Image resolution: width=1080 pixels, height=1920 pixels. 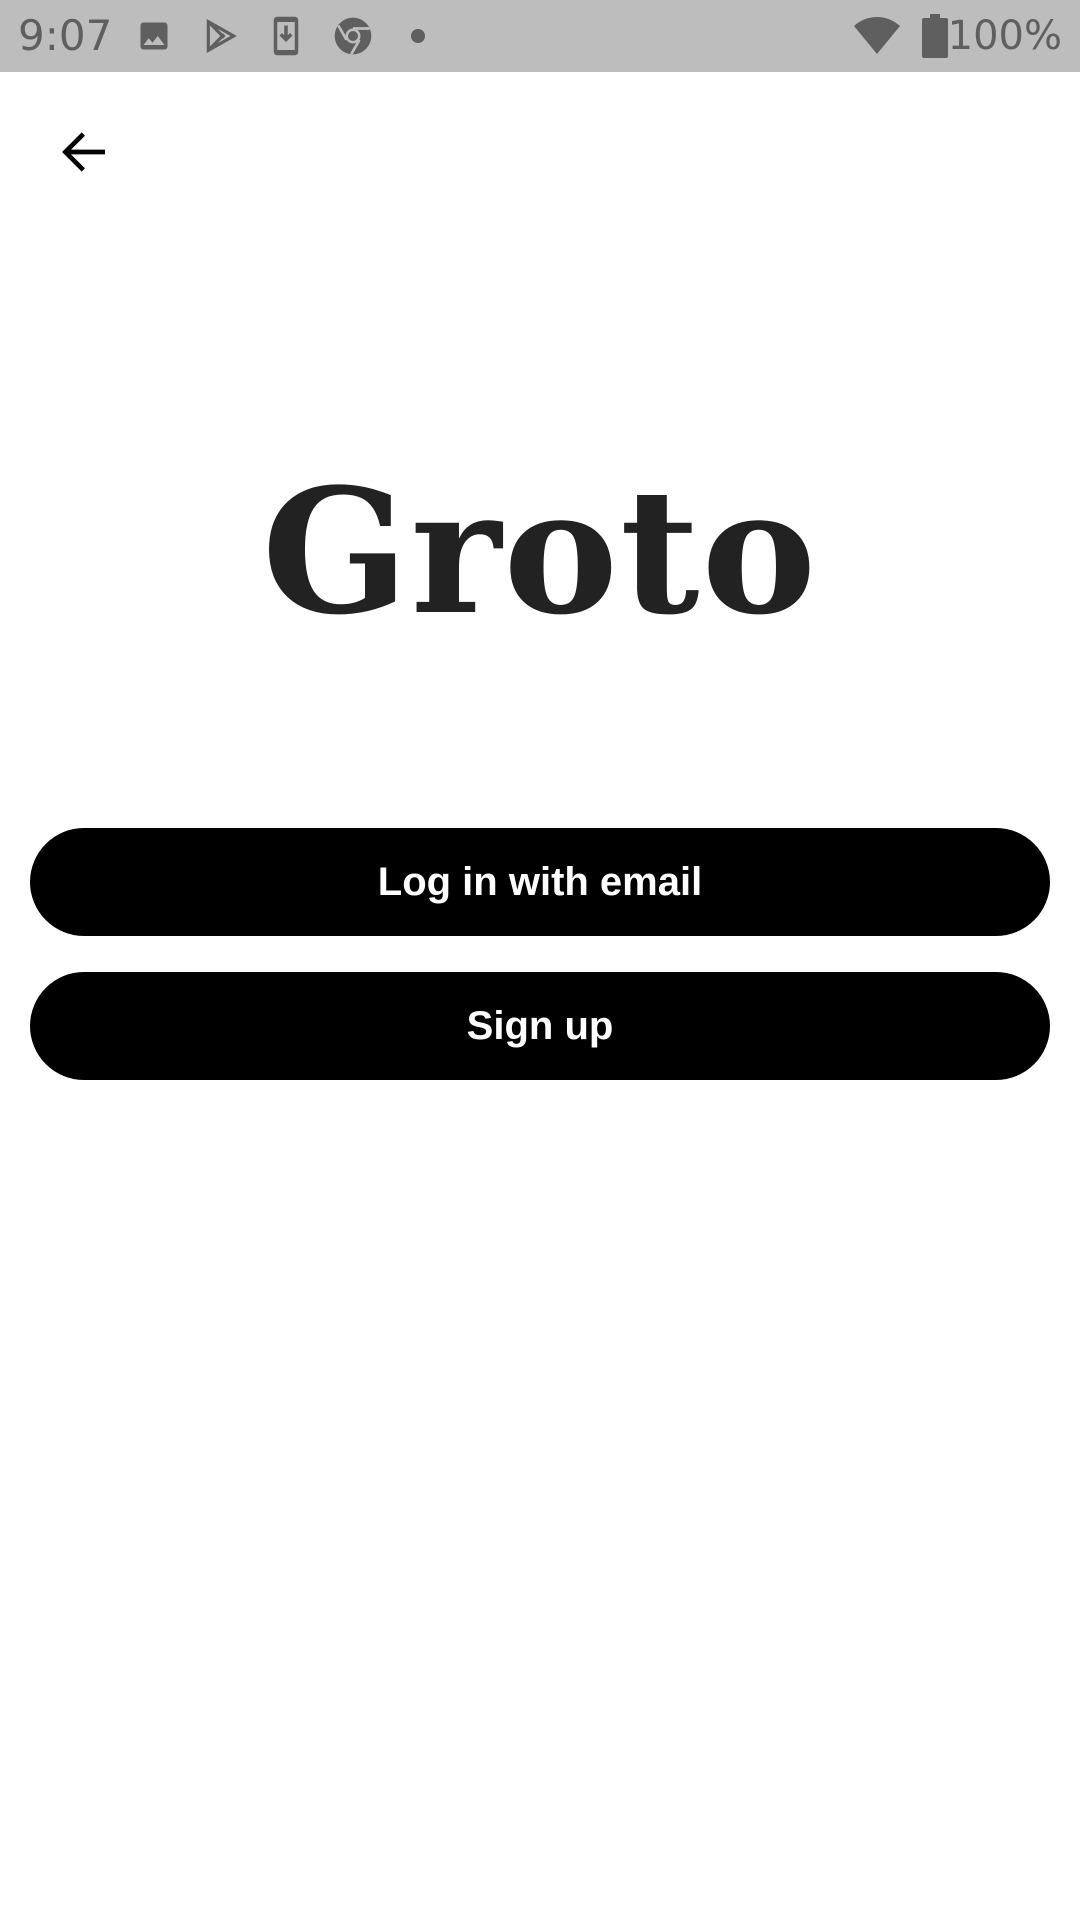 I want to click on login-with-email-label: Log in with email, so click(x=540, y=881).